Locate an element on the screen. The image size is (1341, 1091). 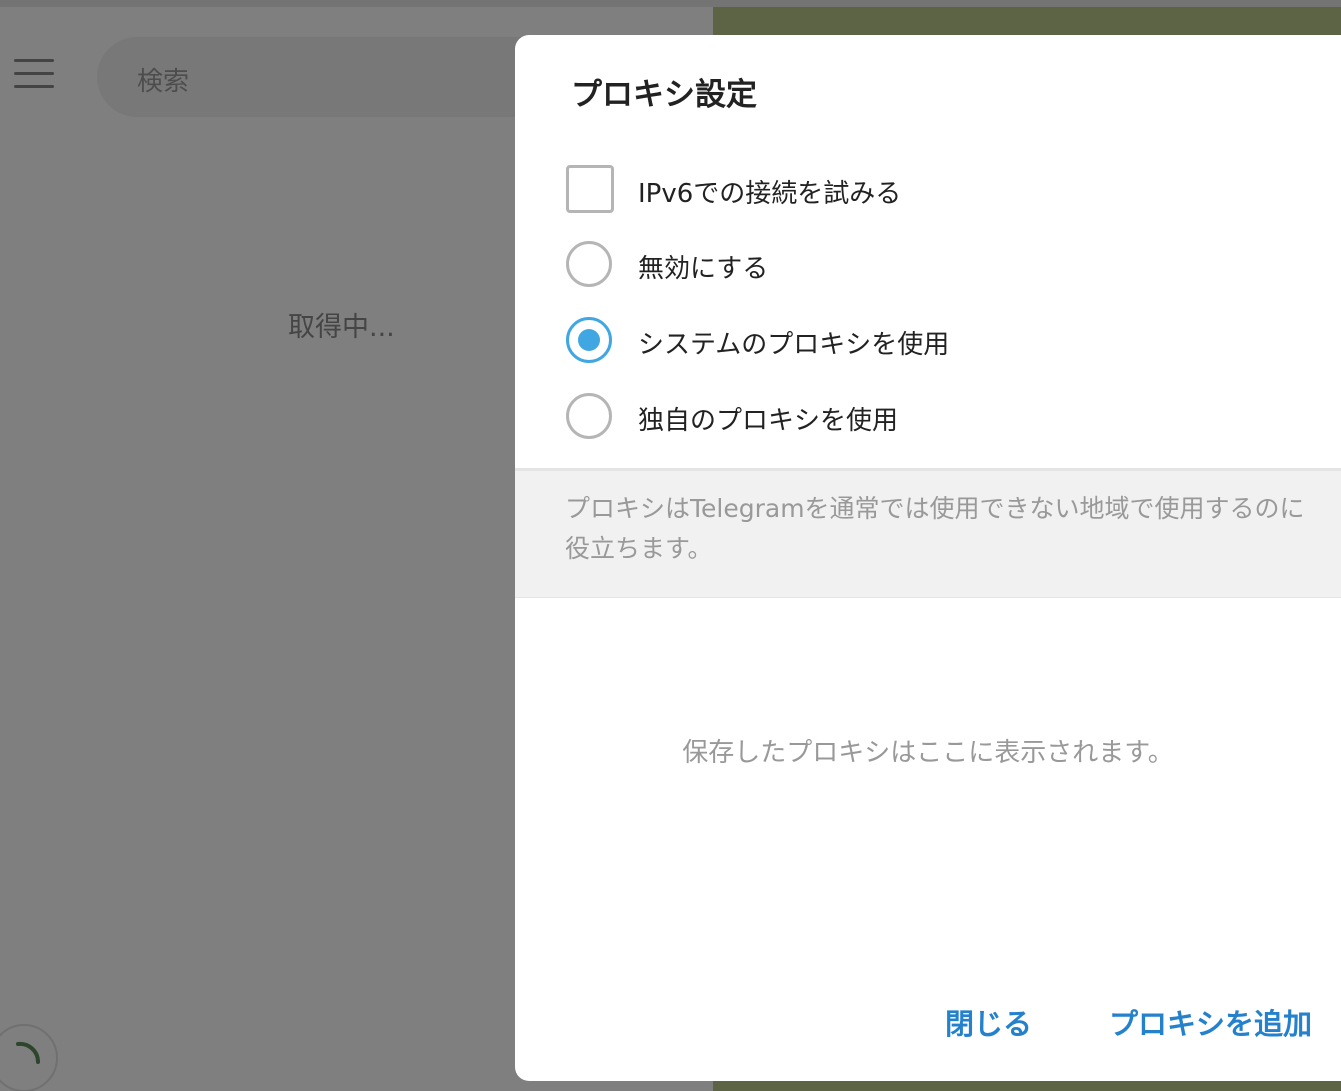
radio-system-proxy-label: システムのプロキシを使用 is located at coordinates (794, 345).